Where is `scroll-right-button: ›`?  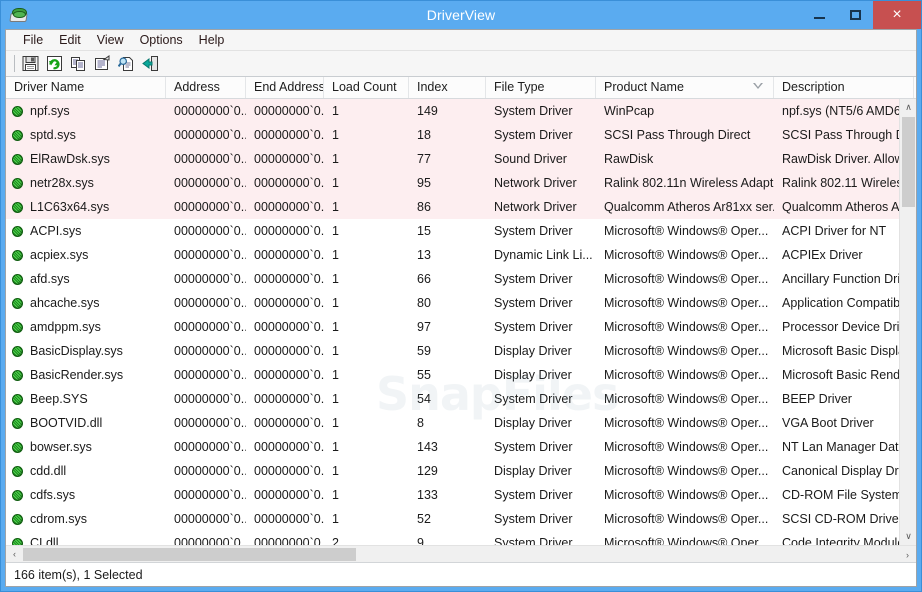 scroll-right-button: › is located at coordinates (907, 554).